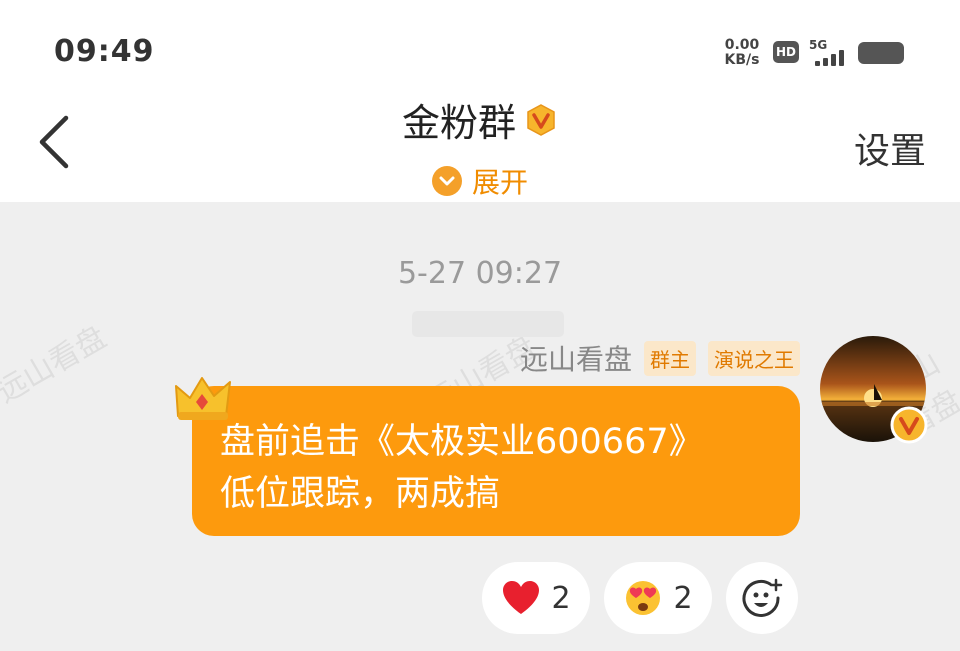 The width and height of the screenshot is (960, 651). I want to click on heart-eyes-emoji-icon, so click(643, 598).